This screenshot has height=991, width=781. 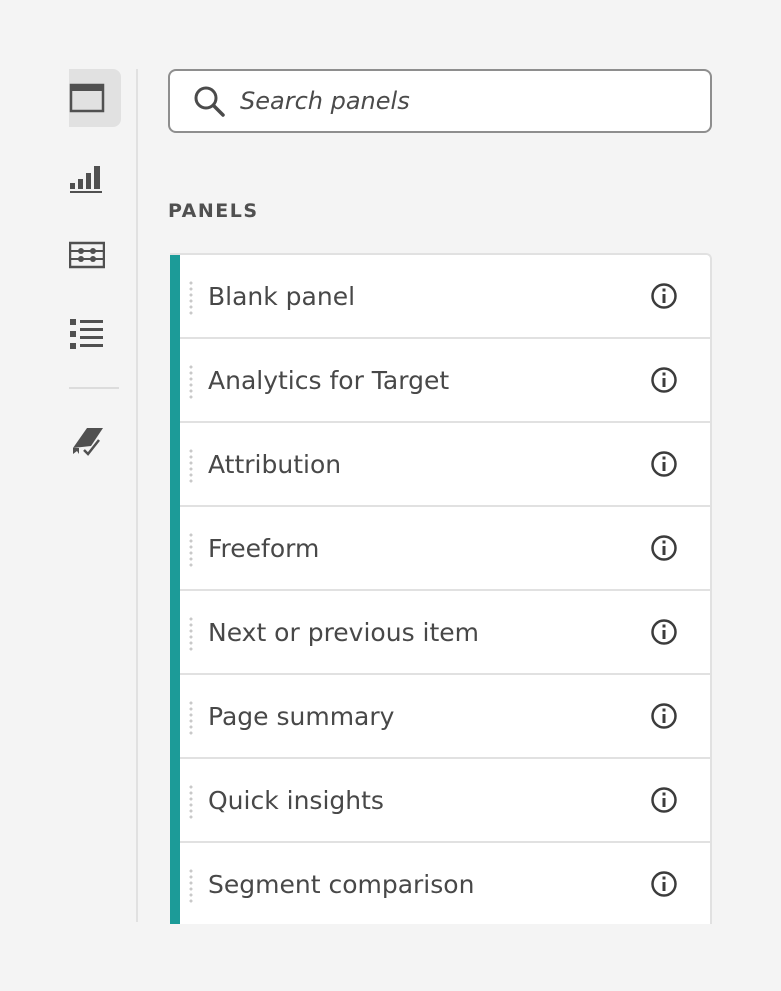 What do you see at coordinates (440, 800) in the screenshot?
I see `panel-list-item: Quick insights` at bounding box center [440, 800].